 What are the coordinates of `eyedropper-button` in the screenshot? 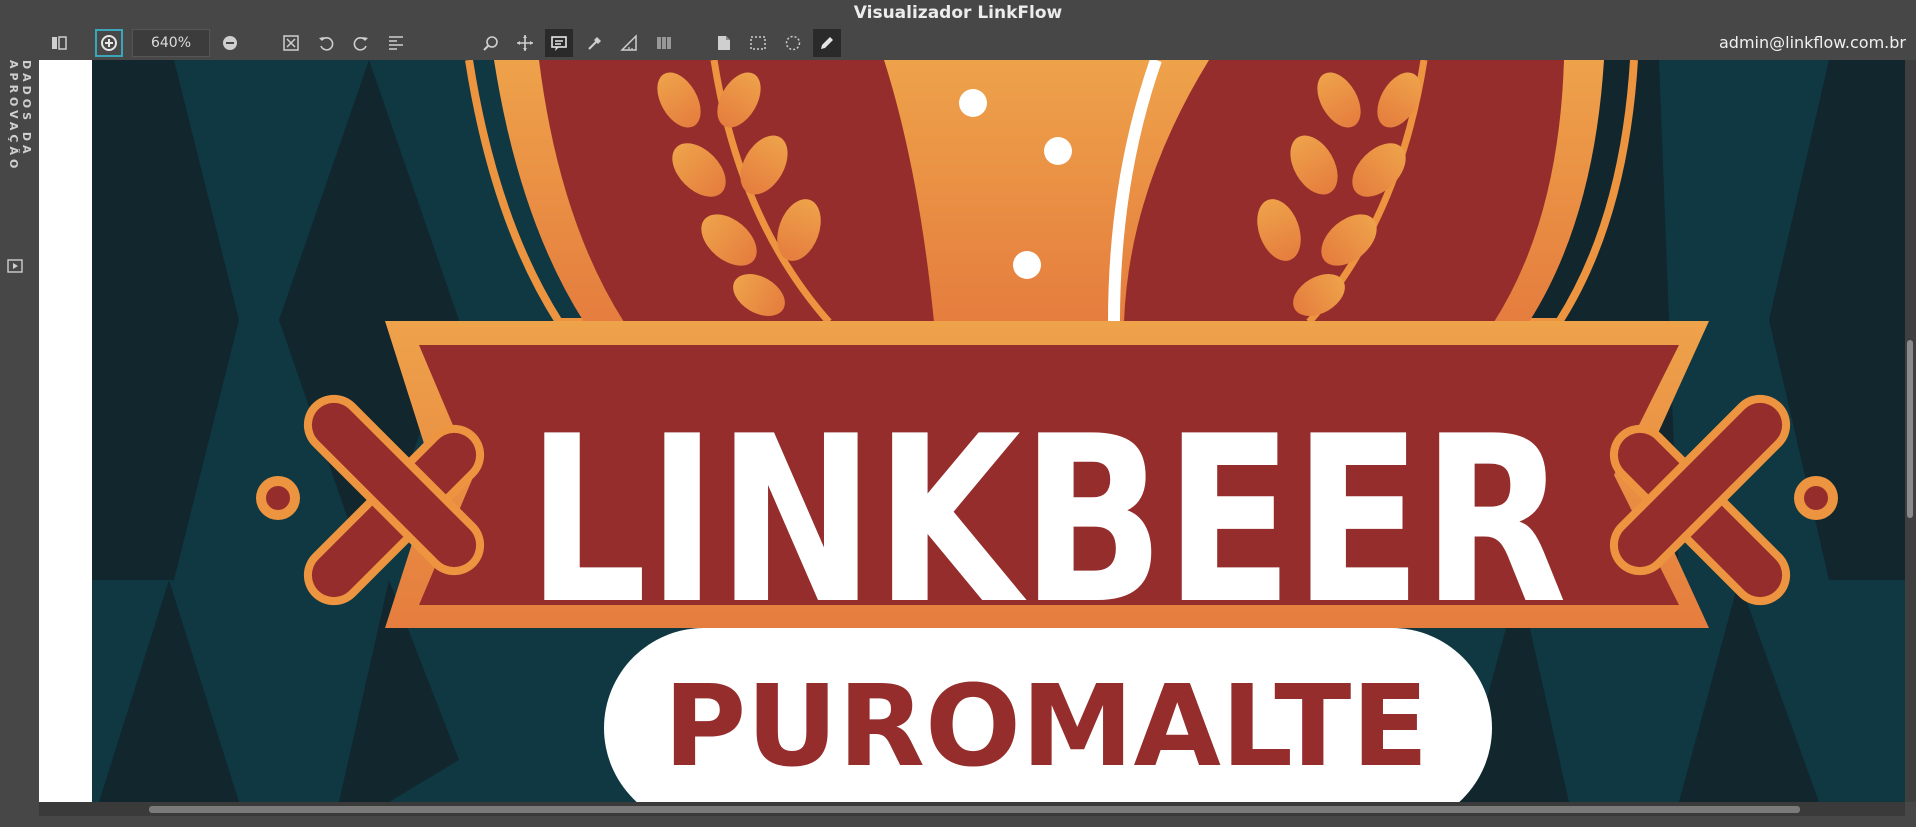 It's located at (595, 43).